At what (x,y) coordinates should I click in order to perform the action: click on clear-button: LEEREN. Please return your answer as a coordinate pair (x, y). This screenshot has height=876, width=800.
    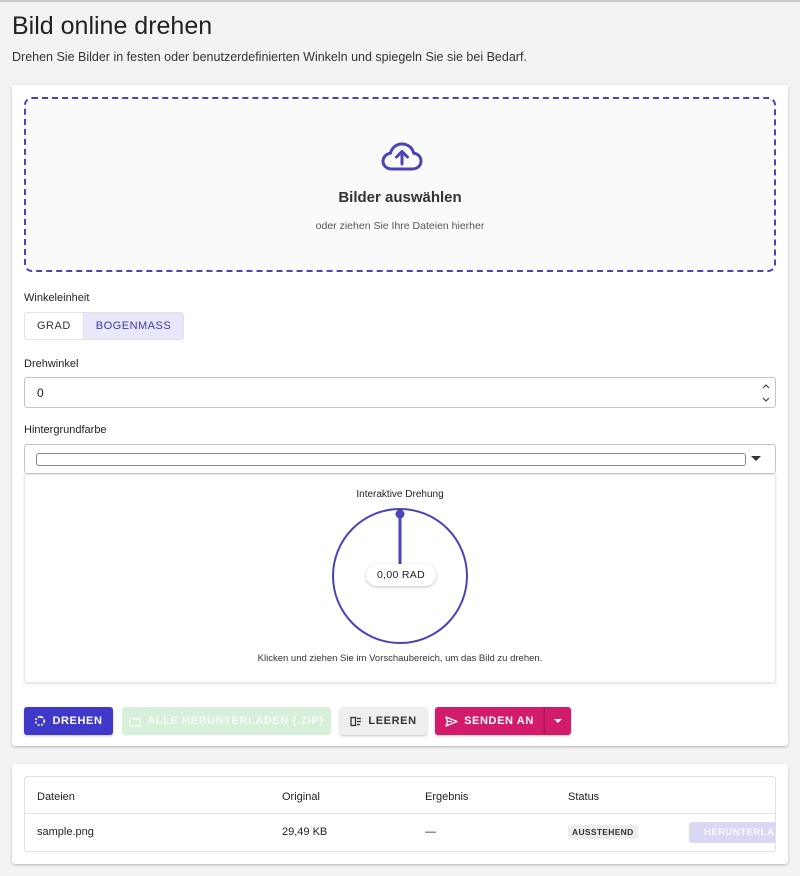
    Looking at the image, I should click on (383, 721).